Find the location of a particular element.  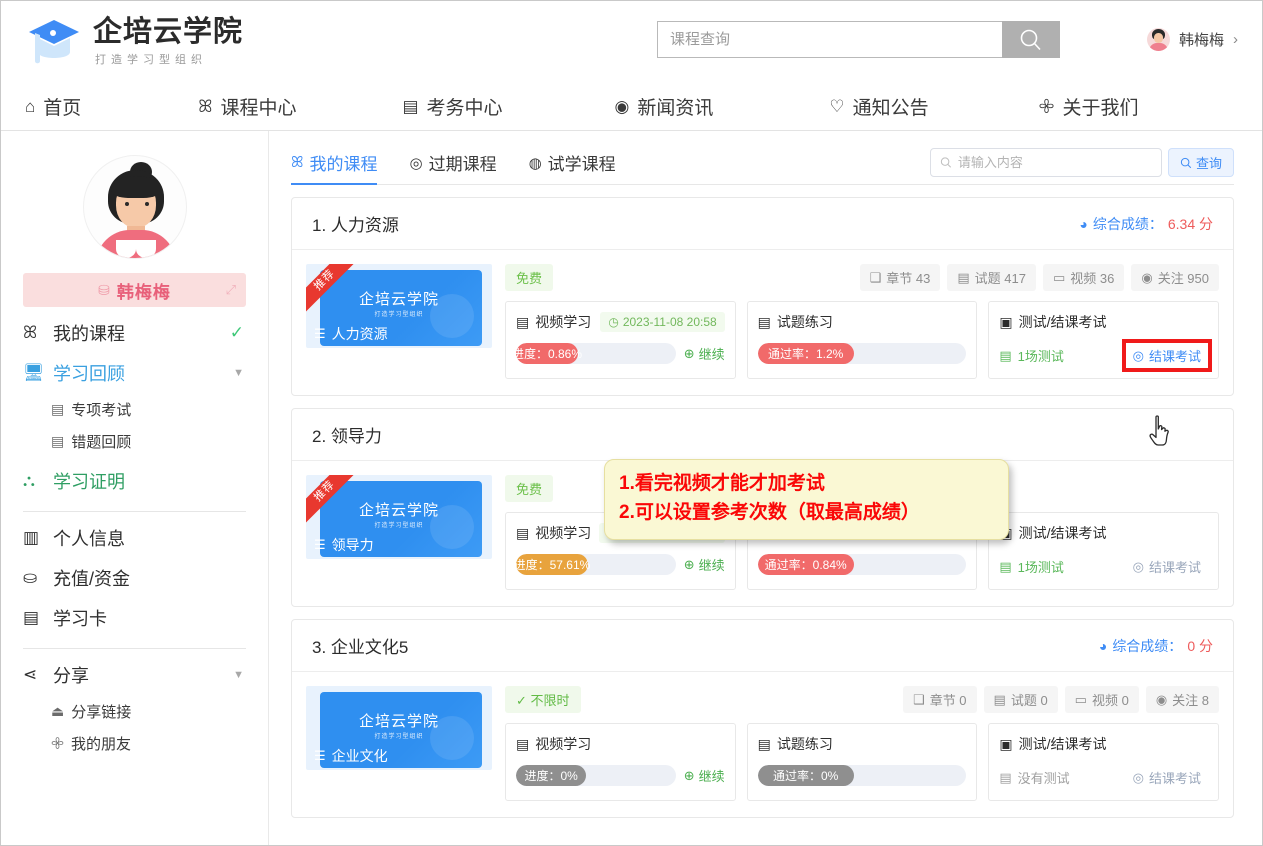

header-user-name: 韩梅梅 is located at coordinates (1201, 40).